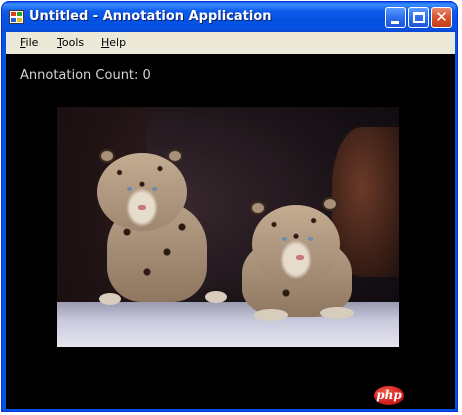 This screenshot has height=415, width=462. I want to click on close-icon: ✕, so click(441, 17).